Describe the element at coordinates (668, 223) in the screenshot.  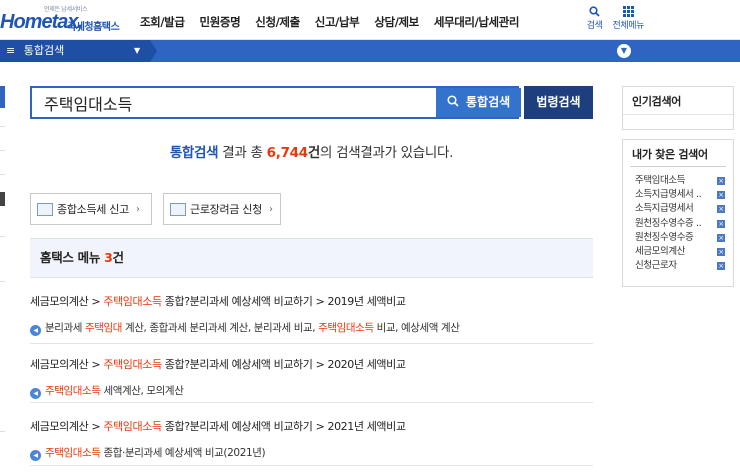
I see `my-search-label: 원천징수영수증 ..` at that location.